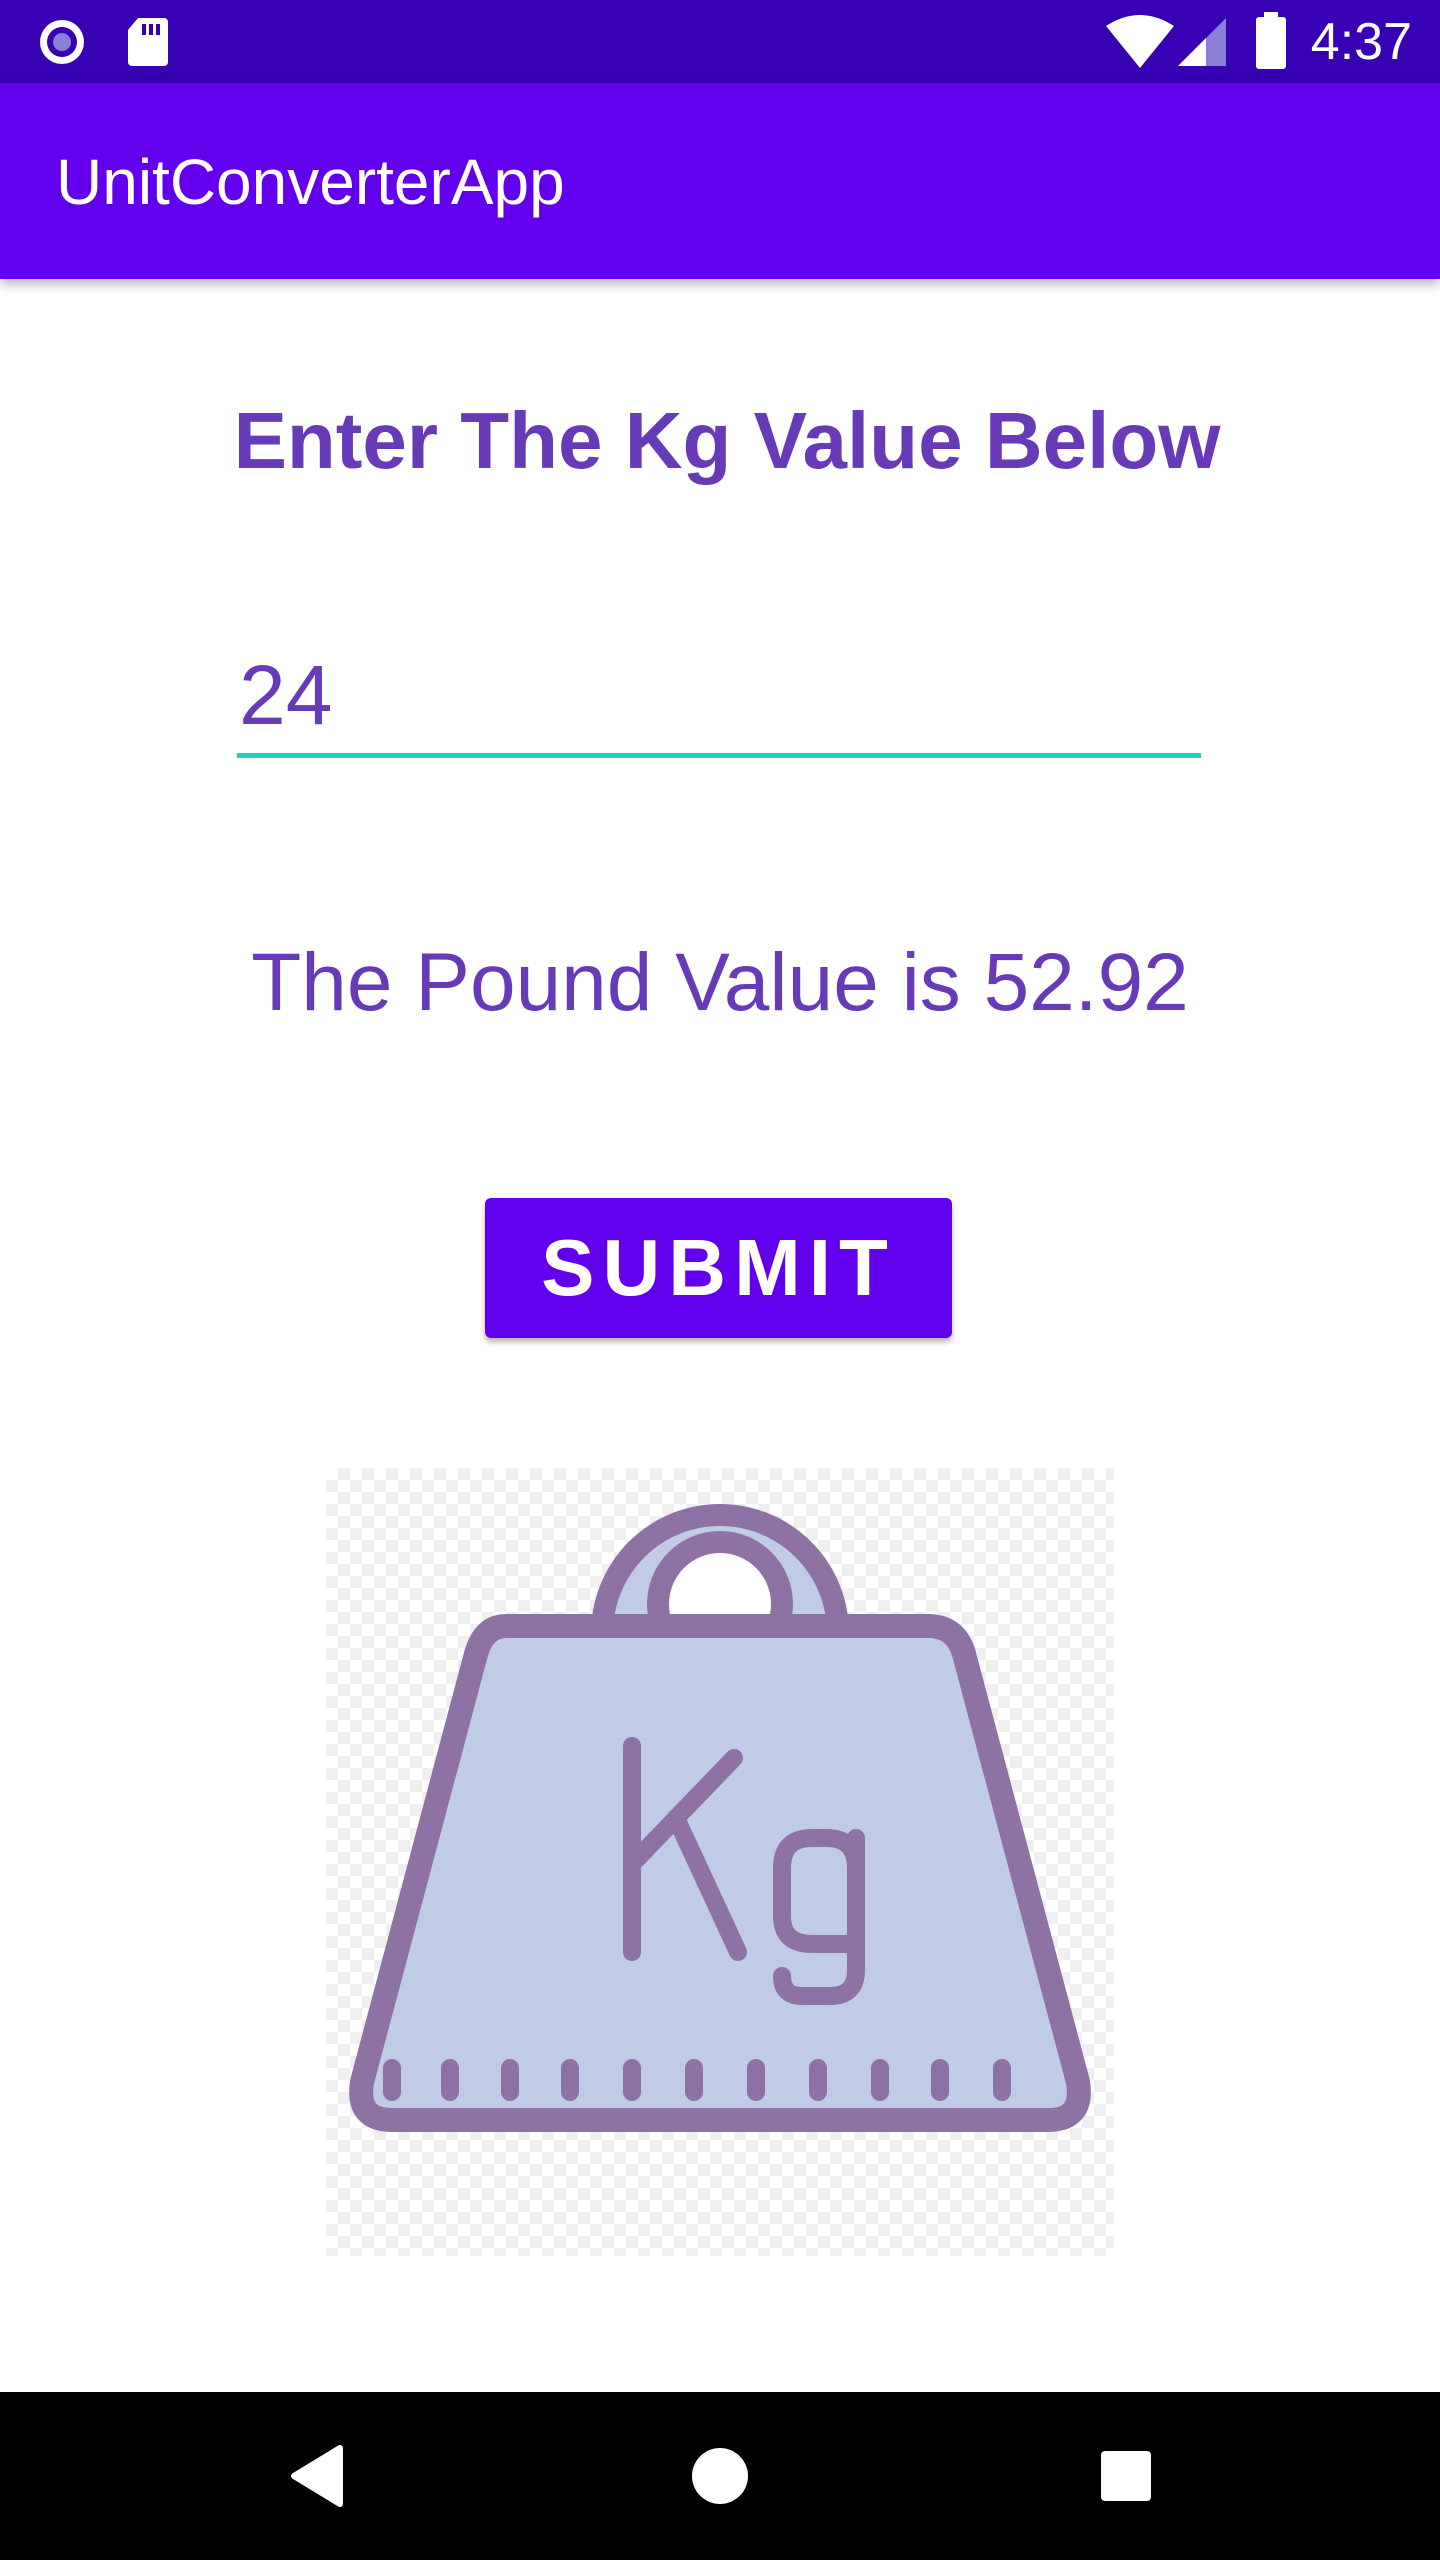 This screenshot has height=2560, width=1440. Describe the element at coordinates (148, 44) in the screenshot. I see `sd-card-icon` at that location.